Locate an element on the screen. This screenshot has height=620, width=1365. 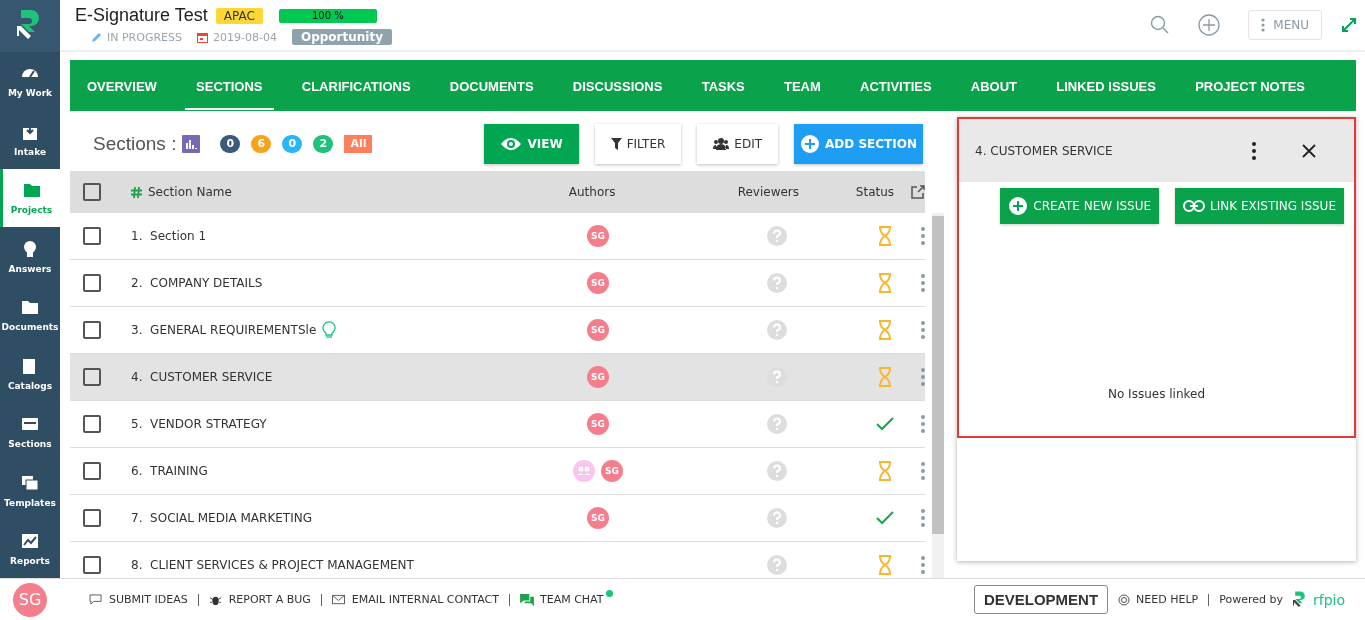
mail-icon is located at coordinates (338, 599).